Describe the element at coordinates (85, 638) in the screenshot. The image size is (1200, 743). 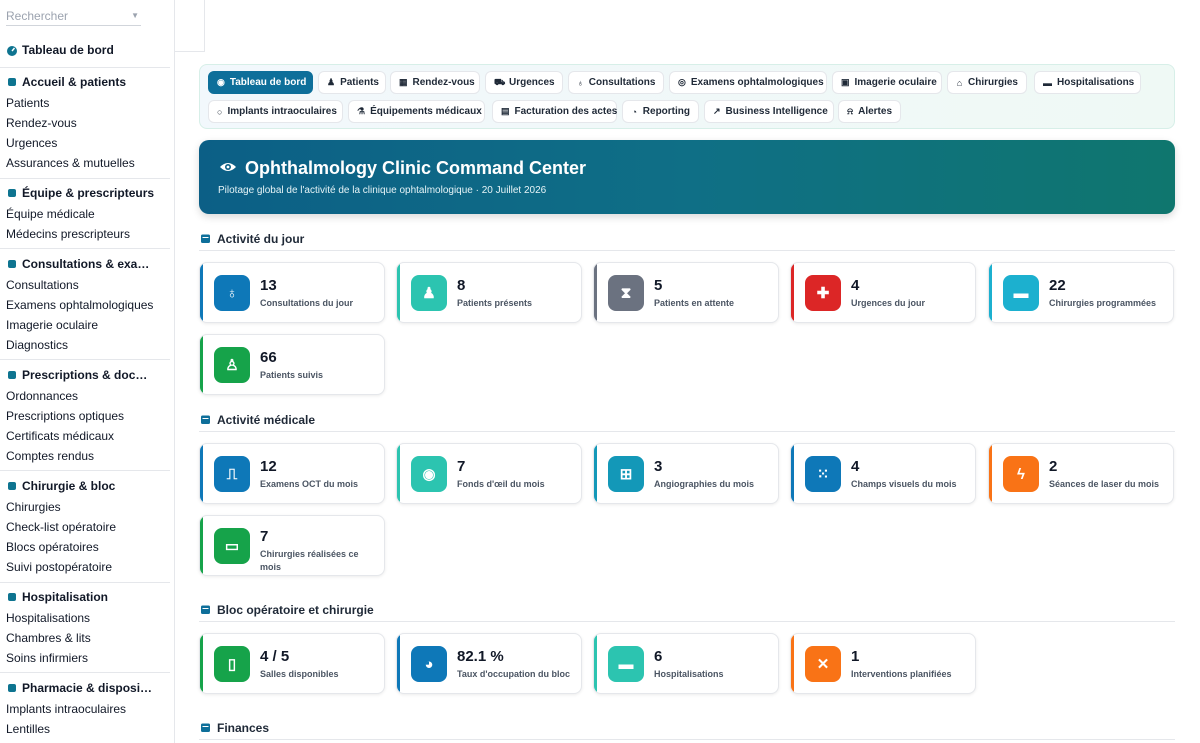
I see `sidebar-item-chambres-lits: Chambres & lits` at that location.